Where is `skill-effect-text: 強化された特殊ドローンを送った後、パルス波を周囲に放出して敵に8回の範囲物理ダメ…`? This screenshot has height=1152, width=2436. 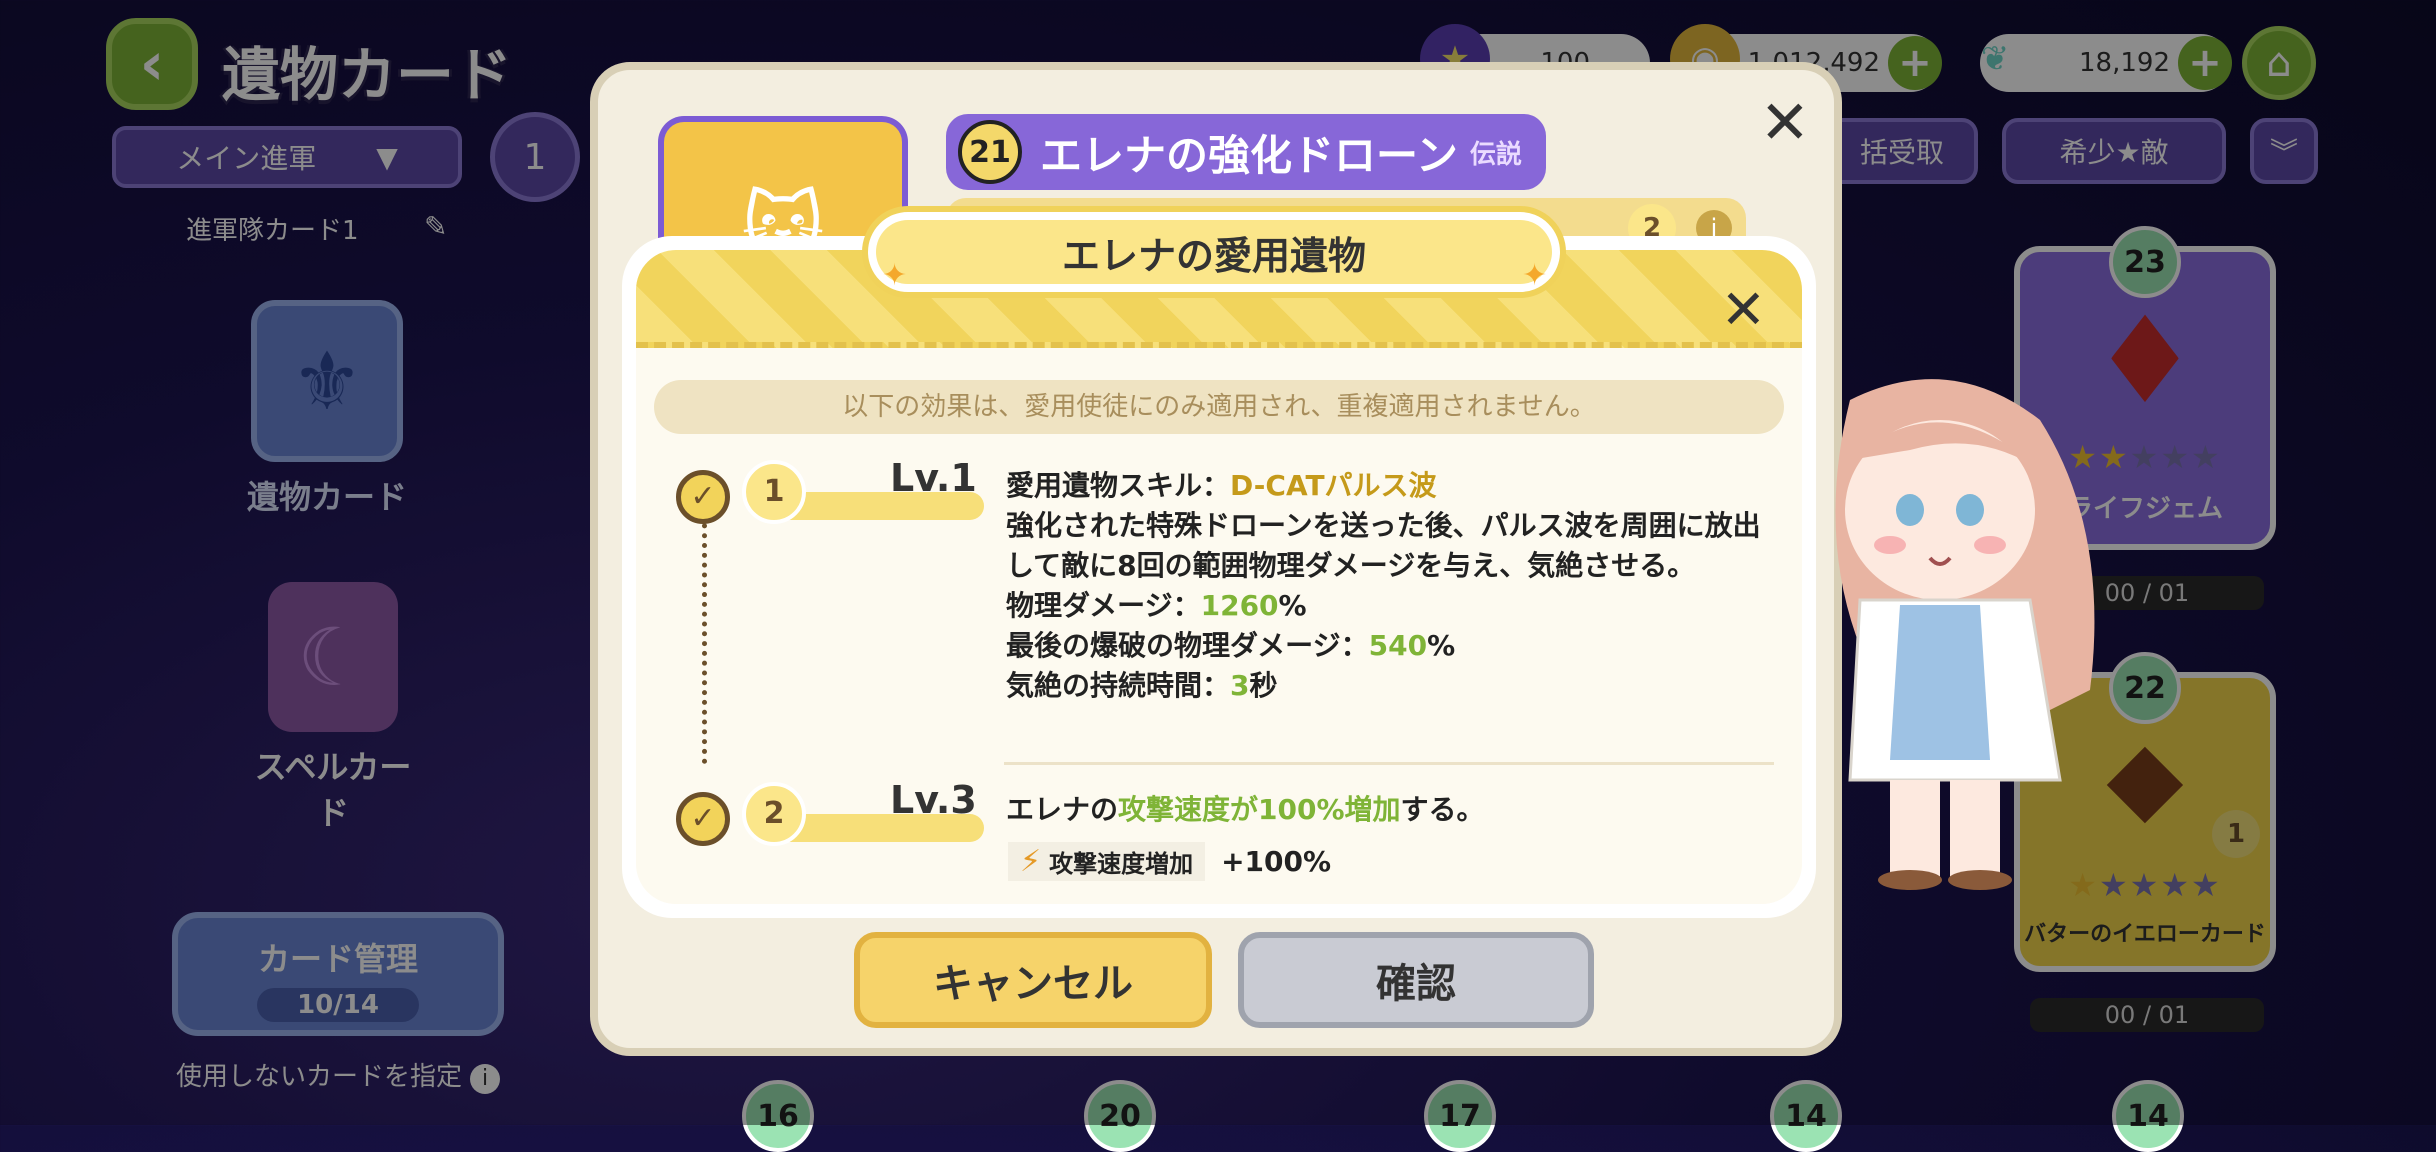 skill-effect-text: 強化された特殊ドローンを送った後、パルス波を周囲に放出して敵に8回の範囲物理ダメ… is located at coordinates (1383, 545).